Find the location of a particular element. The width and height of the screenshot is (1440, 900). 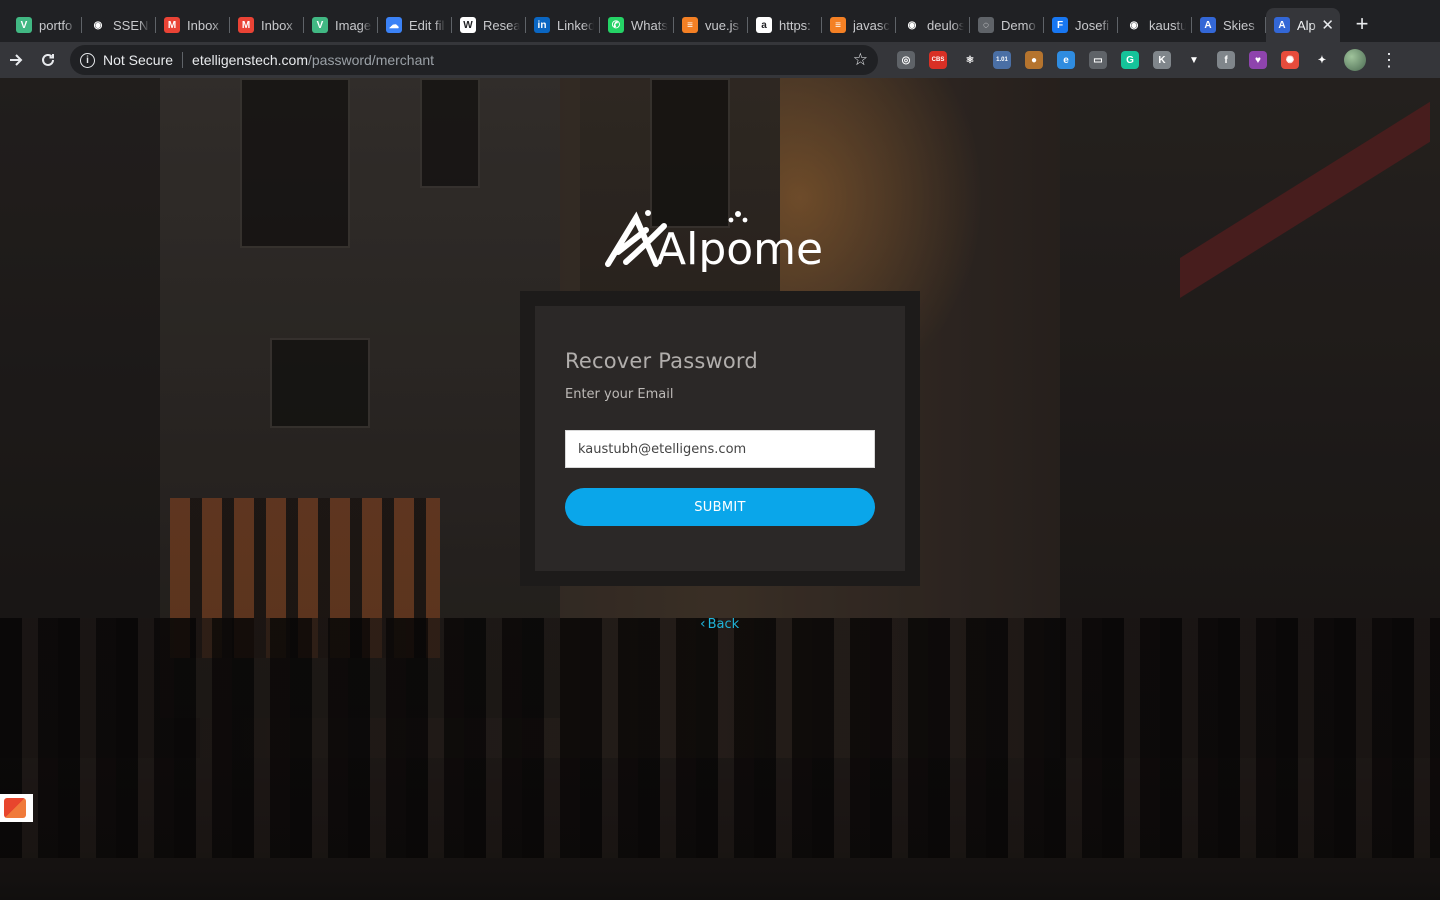

page-title: Recover Password is located at coordinates (661, 361).